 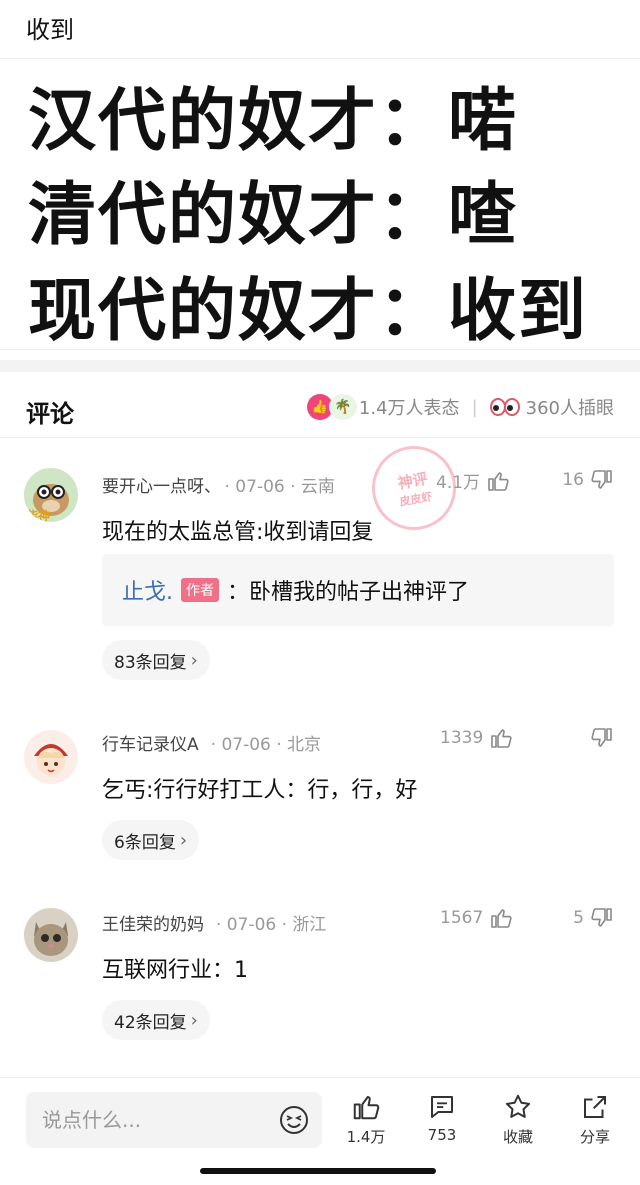 I want to click on view-replies-button: 42条回复 ›, so click(x=156, y=1020).